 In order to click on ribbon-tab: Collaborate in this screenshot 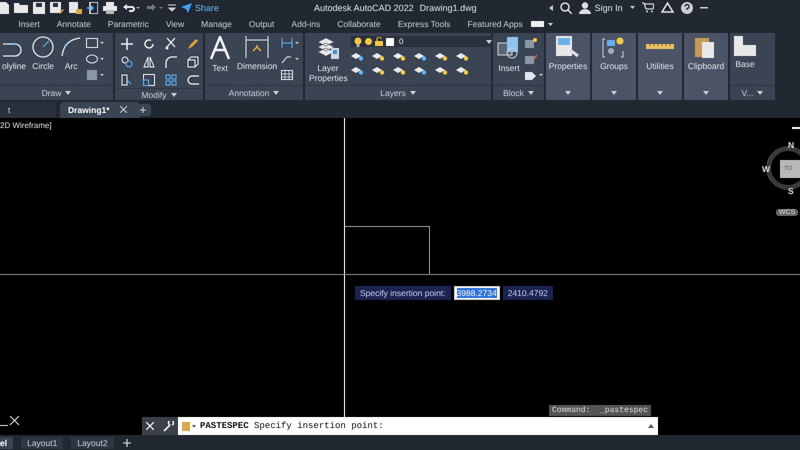, I will do `click(359, 24)`.